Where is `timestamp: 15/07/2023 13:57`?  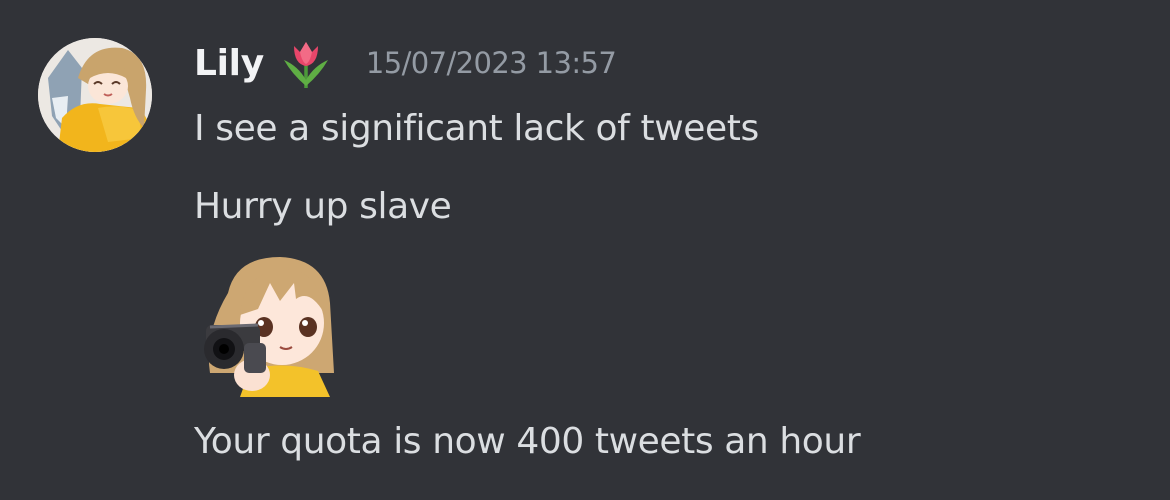
timestamp: 15/07/2023 13:57 is located at coordinates (491, 63).